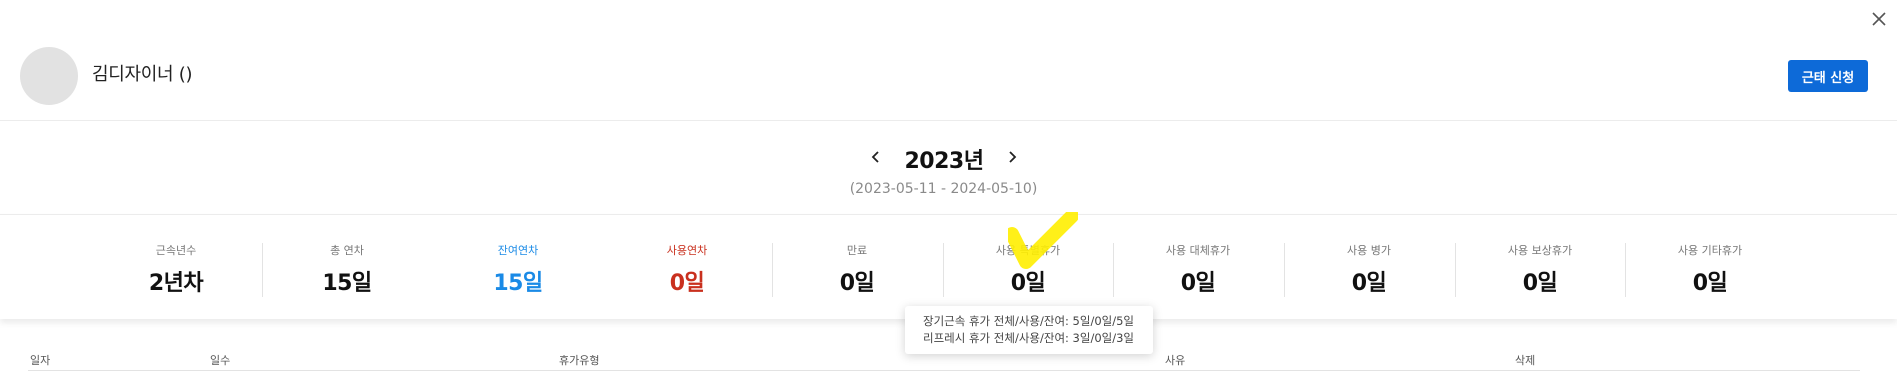 This screenshot has width=1897, height=390. Describe the element at coordinates (944, 161) in the screenshot. I see `year-title: 2023년` at that location.